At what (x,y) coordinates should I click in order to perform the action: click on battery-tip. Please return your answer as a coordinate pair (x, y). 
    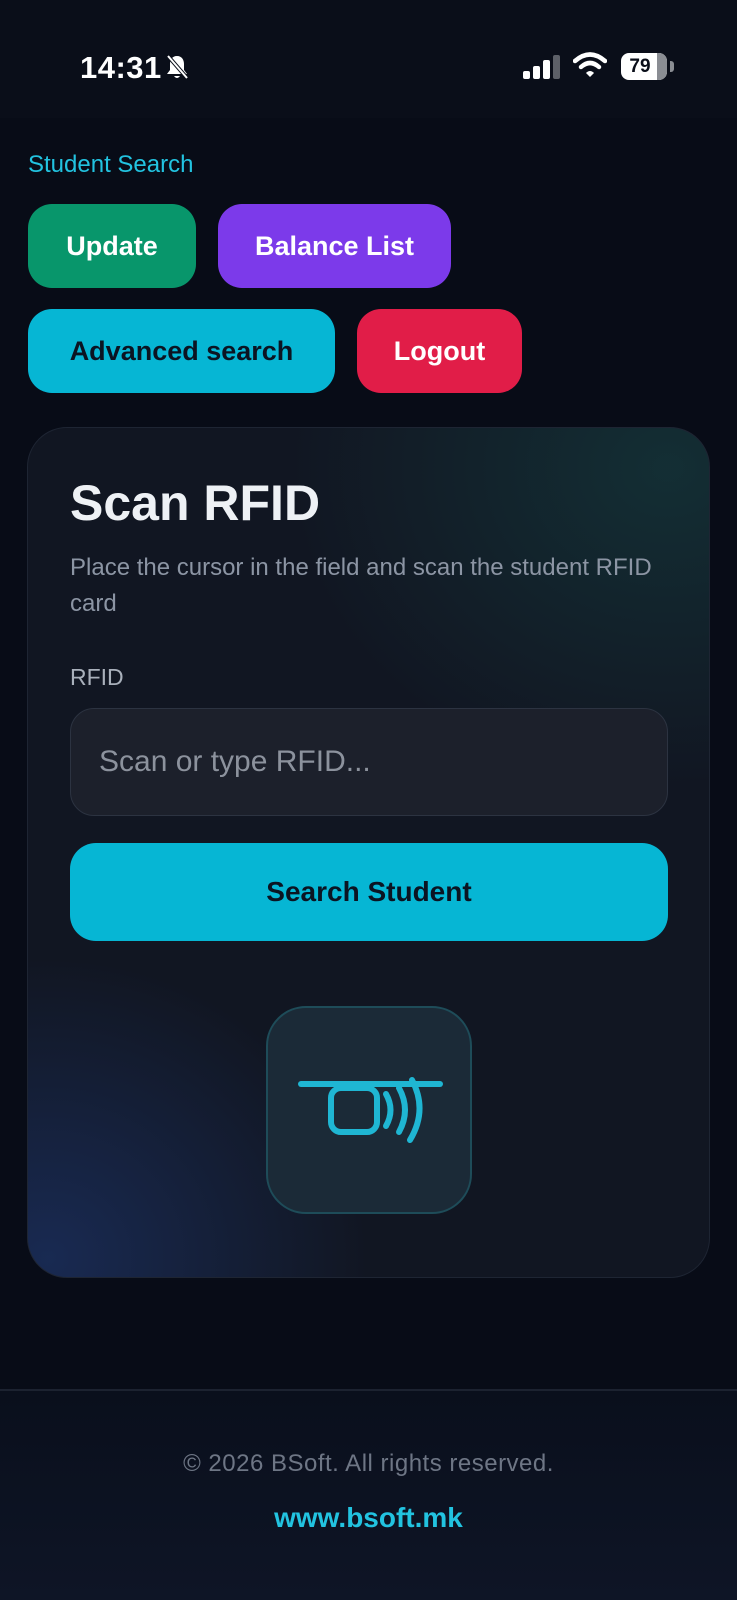
    Looking at the image, I should click on (672, 66).